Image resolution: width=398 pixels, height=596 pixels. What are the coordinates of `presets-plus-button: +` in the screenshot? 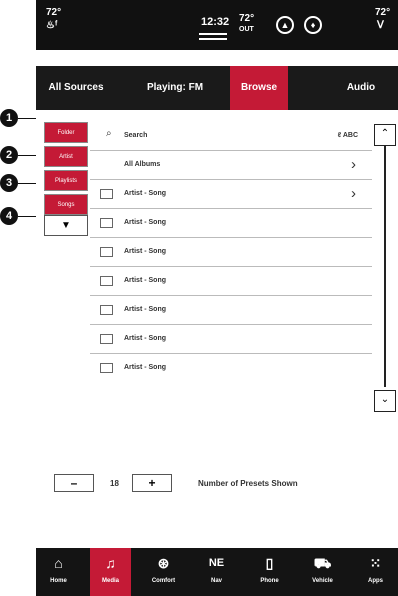 It's located at (152, 483).